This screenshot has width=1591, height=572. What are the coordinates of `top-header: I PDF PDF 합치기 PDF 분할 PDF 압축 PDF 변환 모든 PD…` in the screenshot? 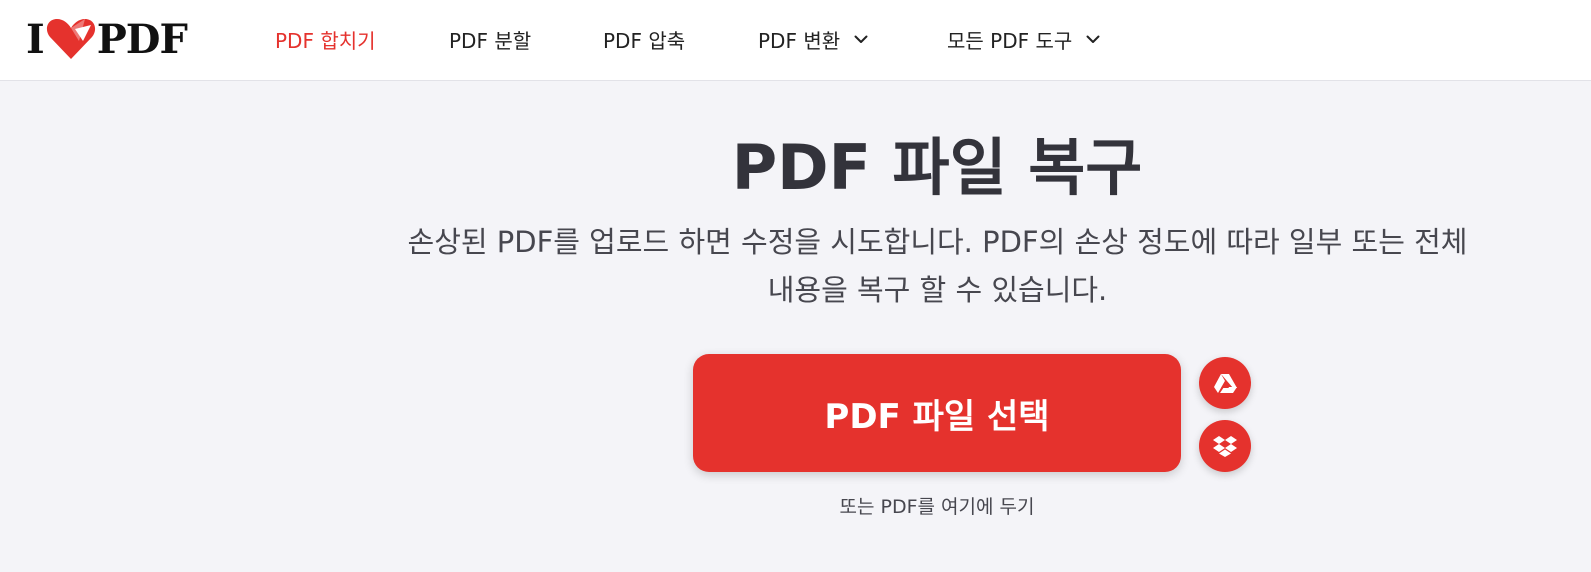 It's located at (795, 40).